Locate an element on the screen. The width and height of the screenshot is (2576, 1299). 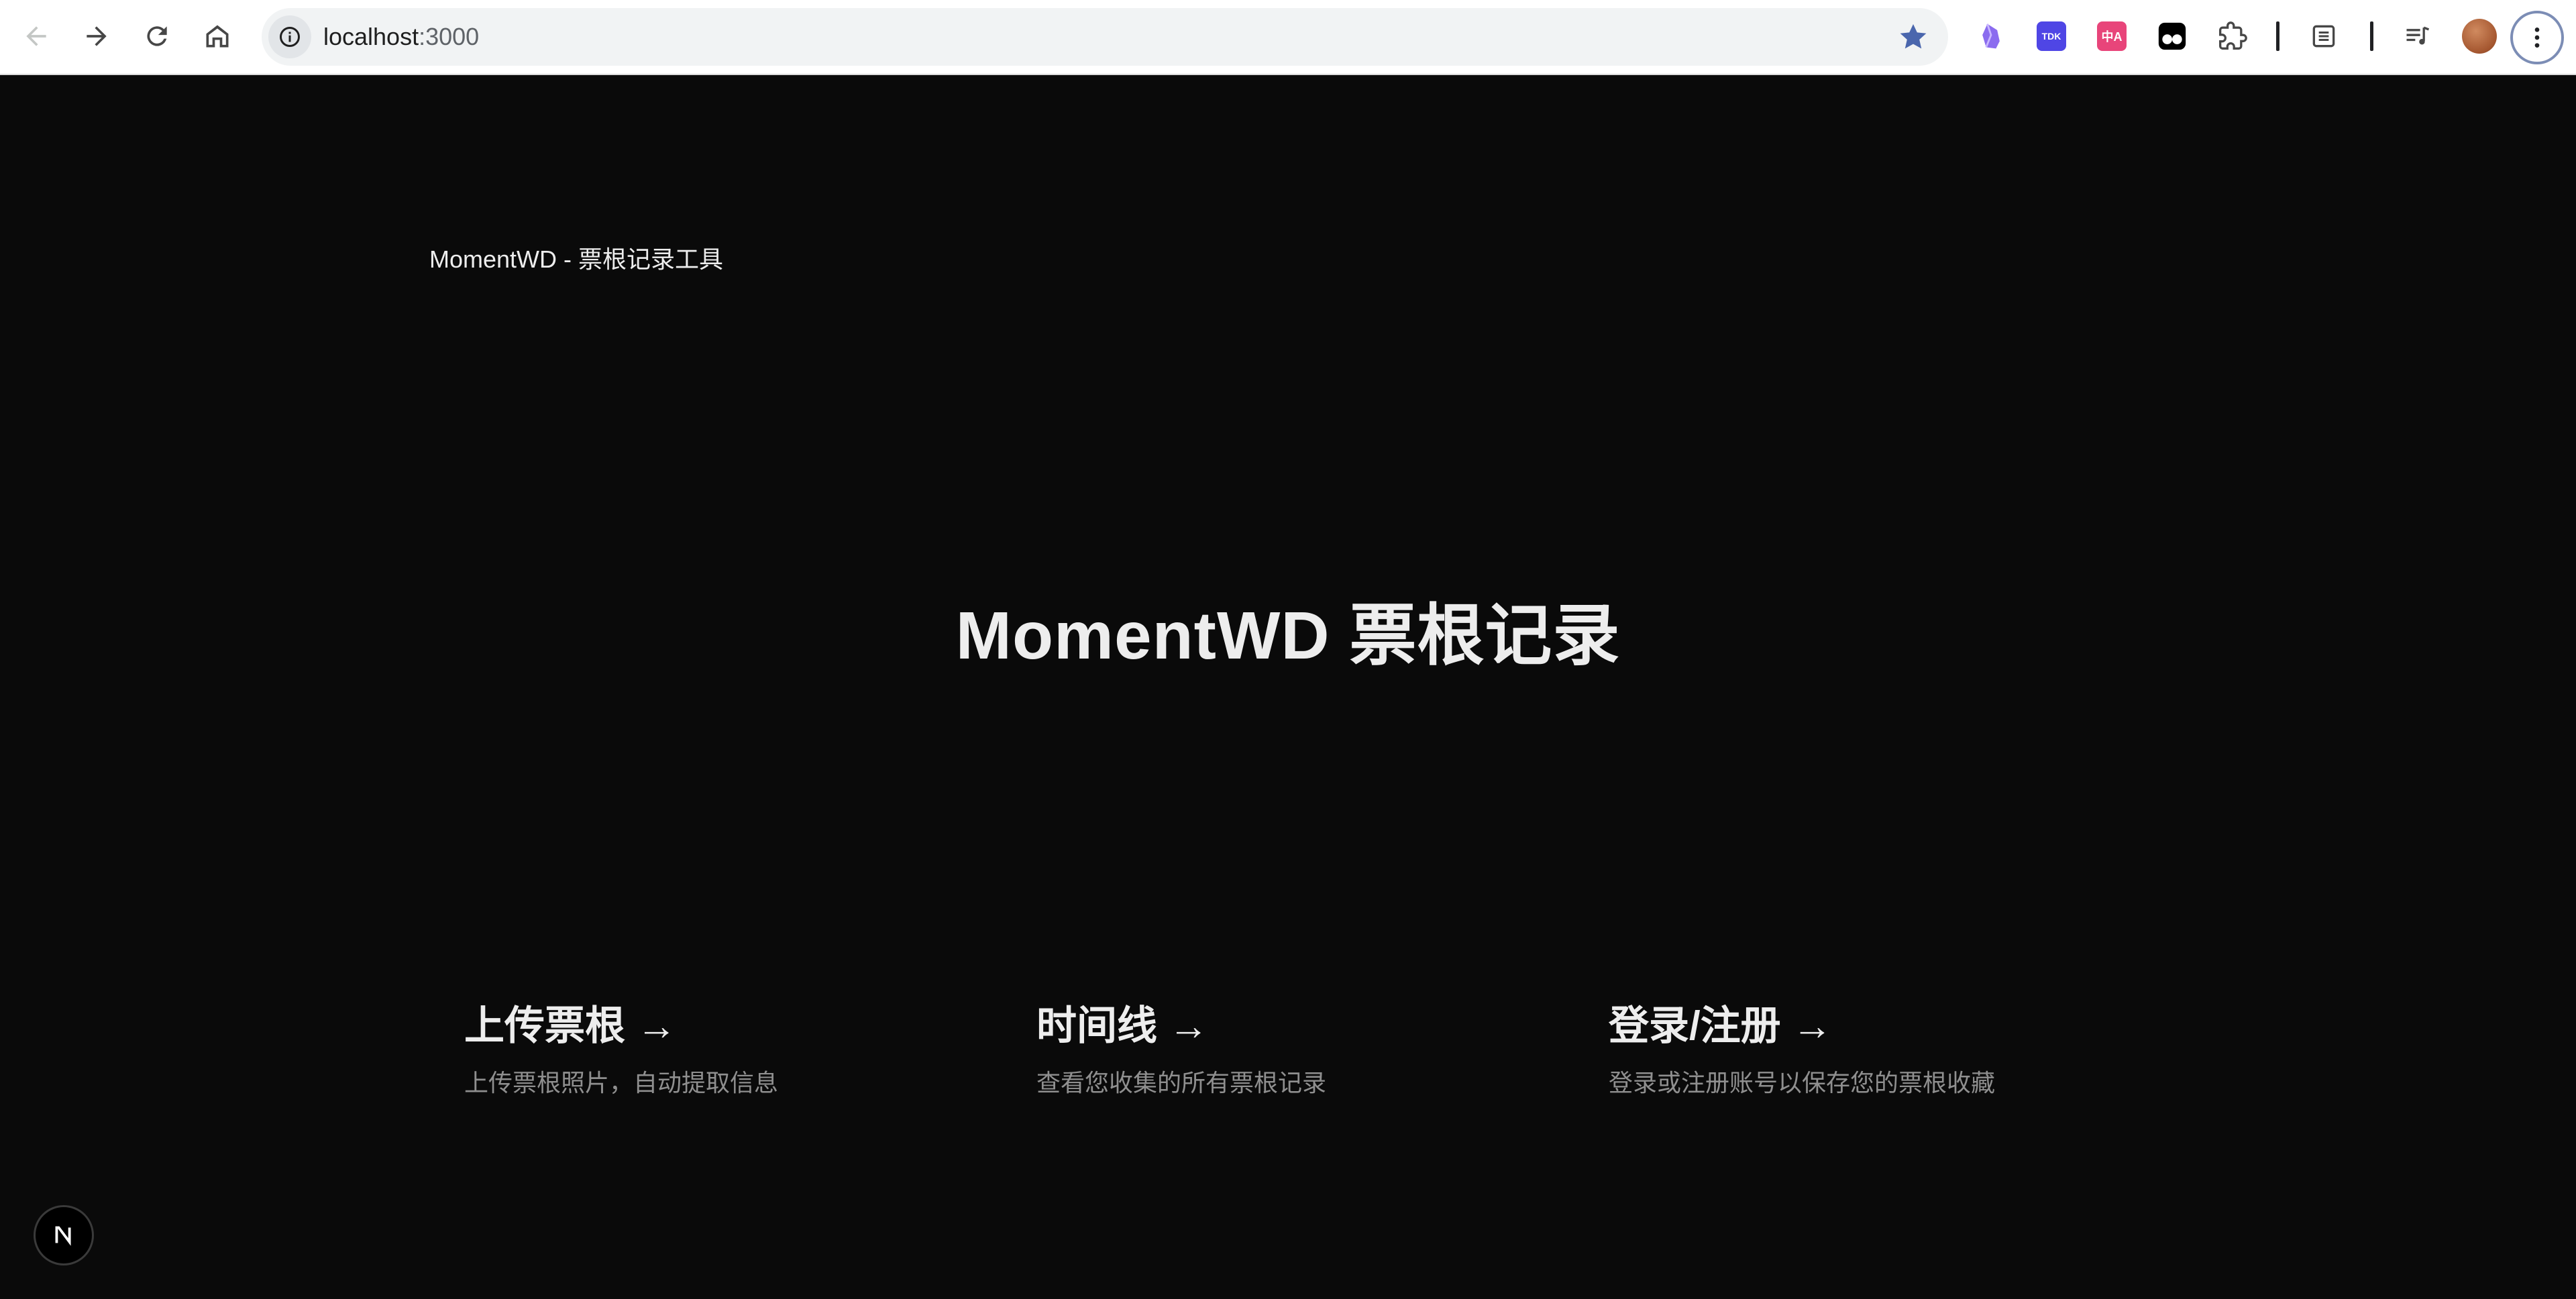
translate-extension-button: 中A is located at coordinates (2112, 36).